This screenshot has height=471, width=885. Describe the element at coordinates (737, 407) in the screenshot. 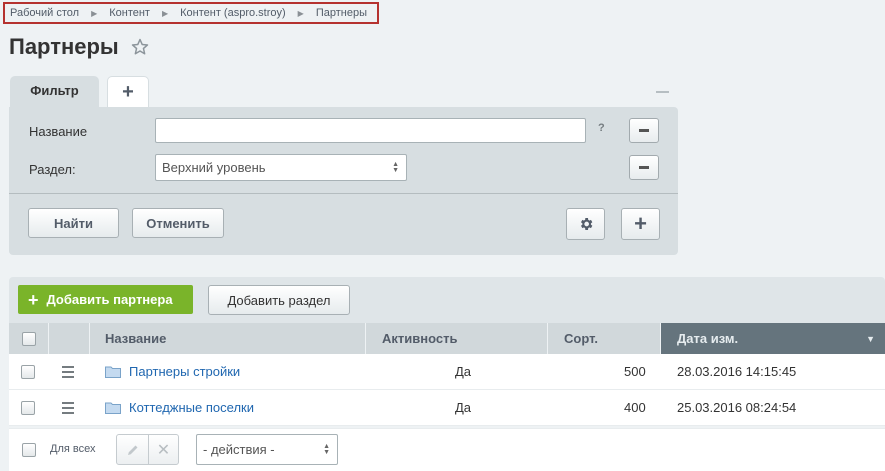

I see `row-date: 25.03.2016 08:24:54` at that location.